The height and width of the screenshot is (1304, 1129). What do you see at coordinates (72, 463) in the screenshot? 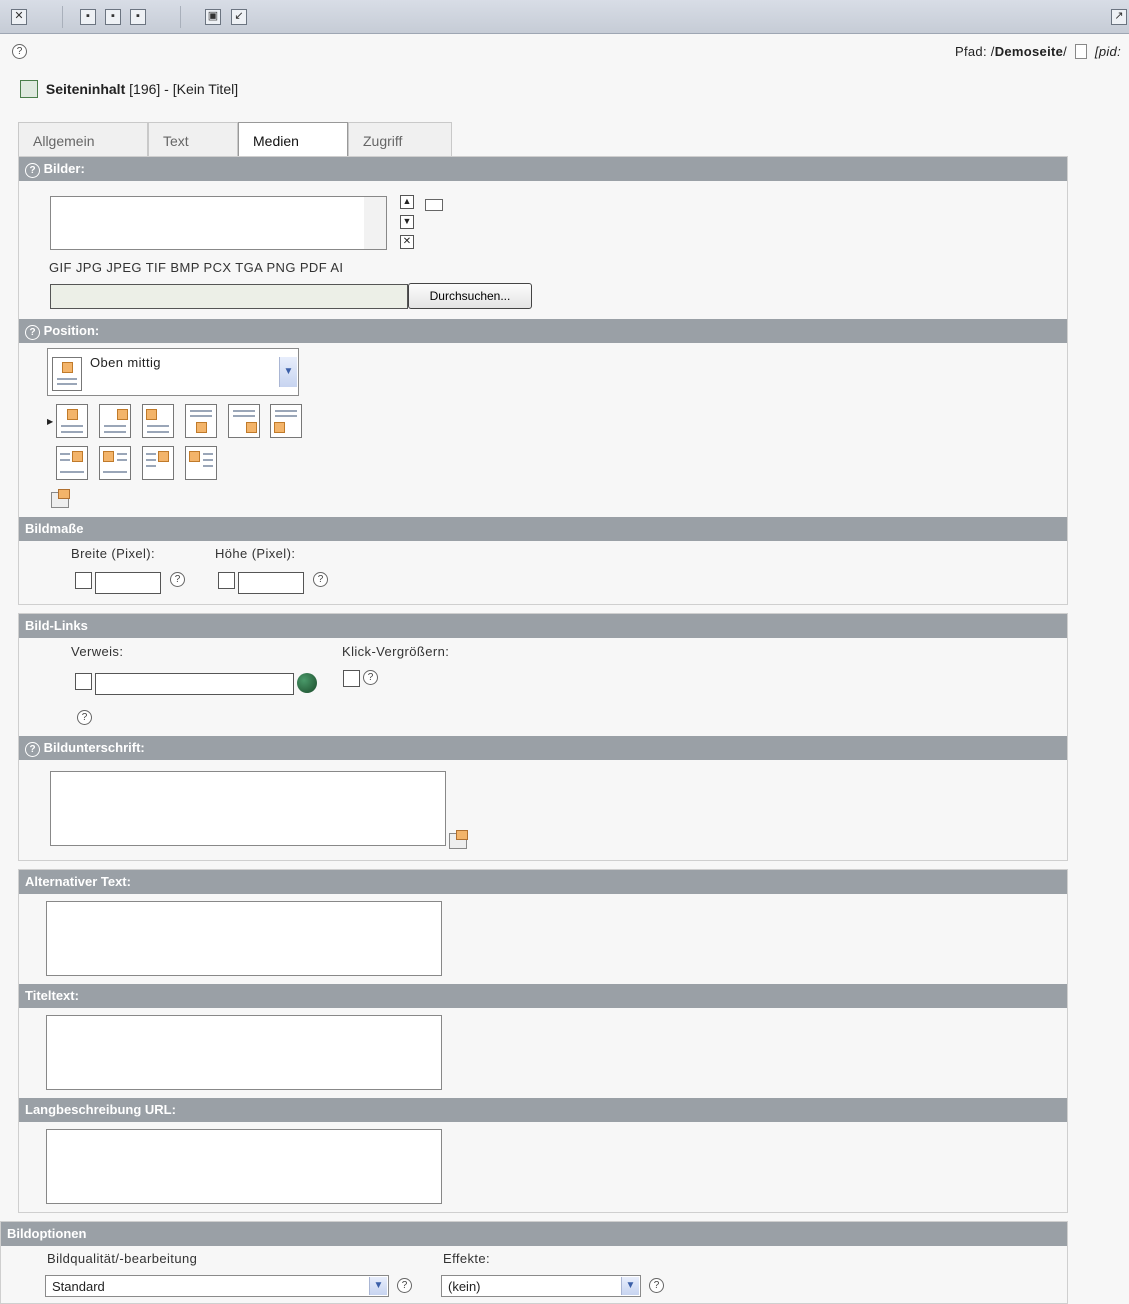
I see `position-option-intext-right` at bounding box center [72, 463].